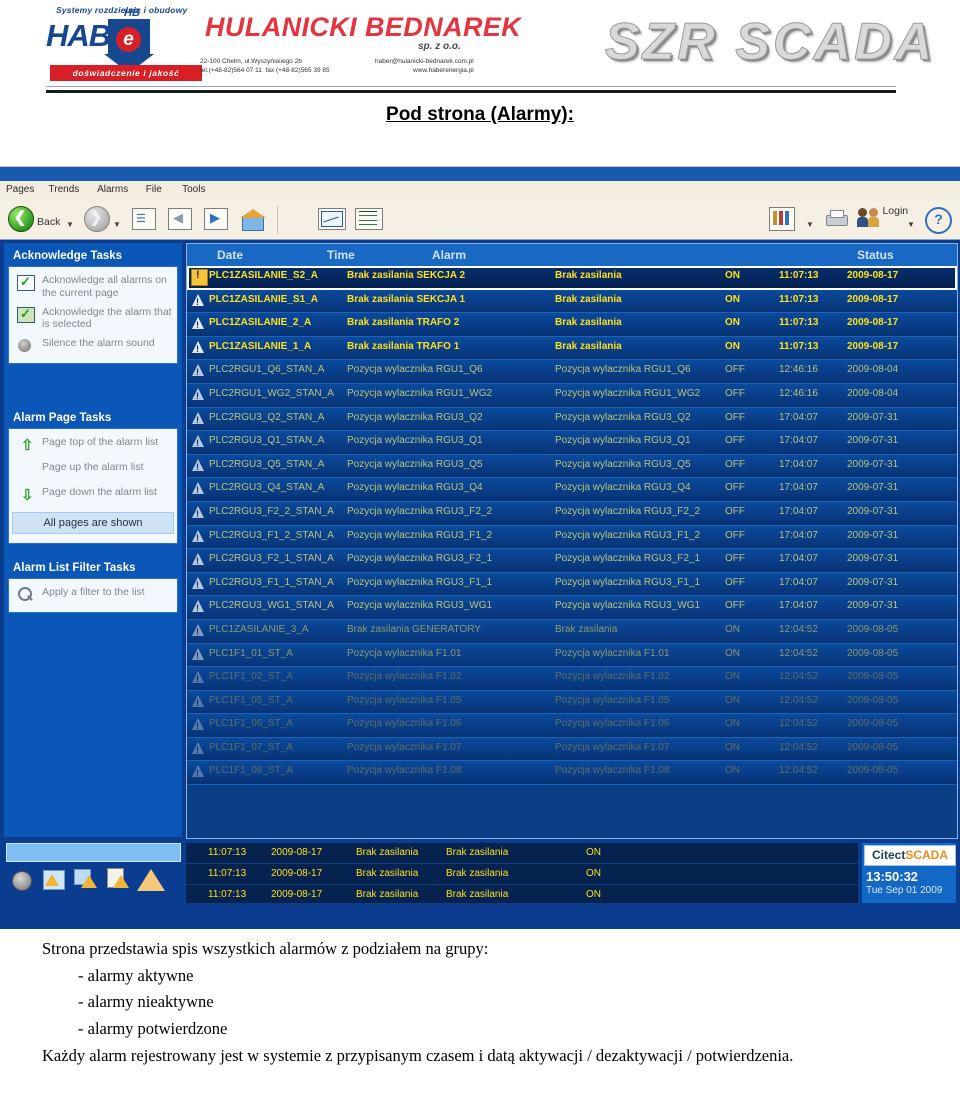 The image size is (960, 1113). What do you see at coordinates (216, 219) in the screenshot?
I see `page-next-button: ▶` at bounding box center [216, 219].